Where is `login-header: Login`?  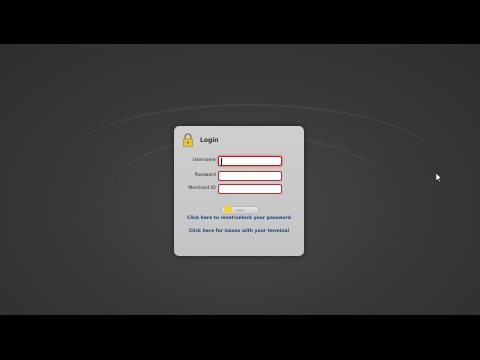 login-header: Login is located at coordinates (200, 140).